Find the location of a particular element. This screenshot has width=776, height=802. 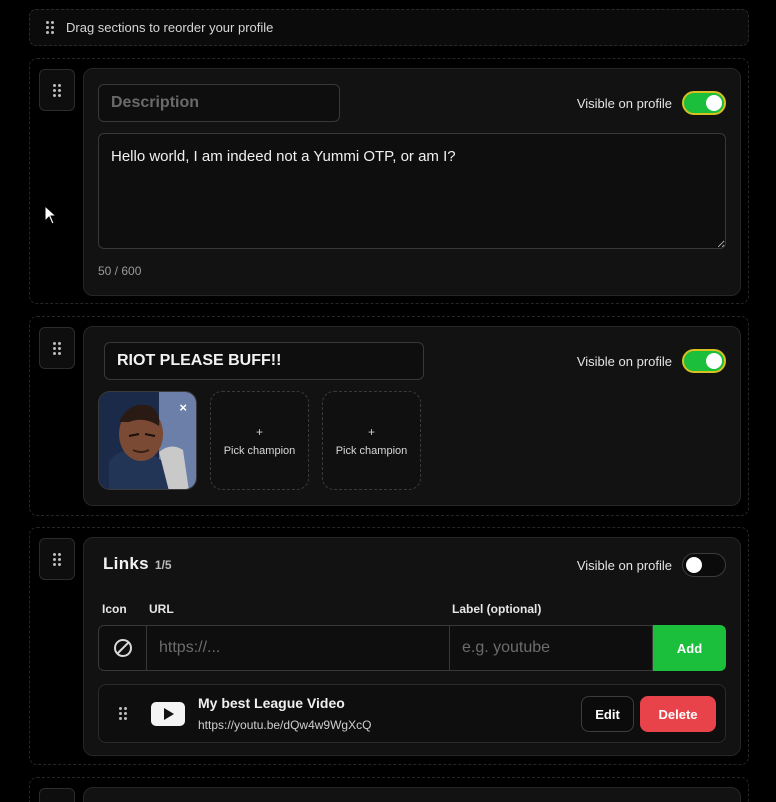

icon-picker-button is located at coordinates (122, 648).